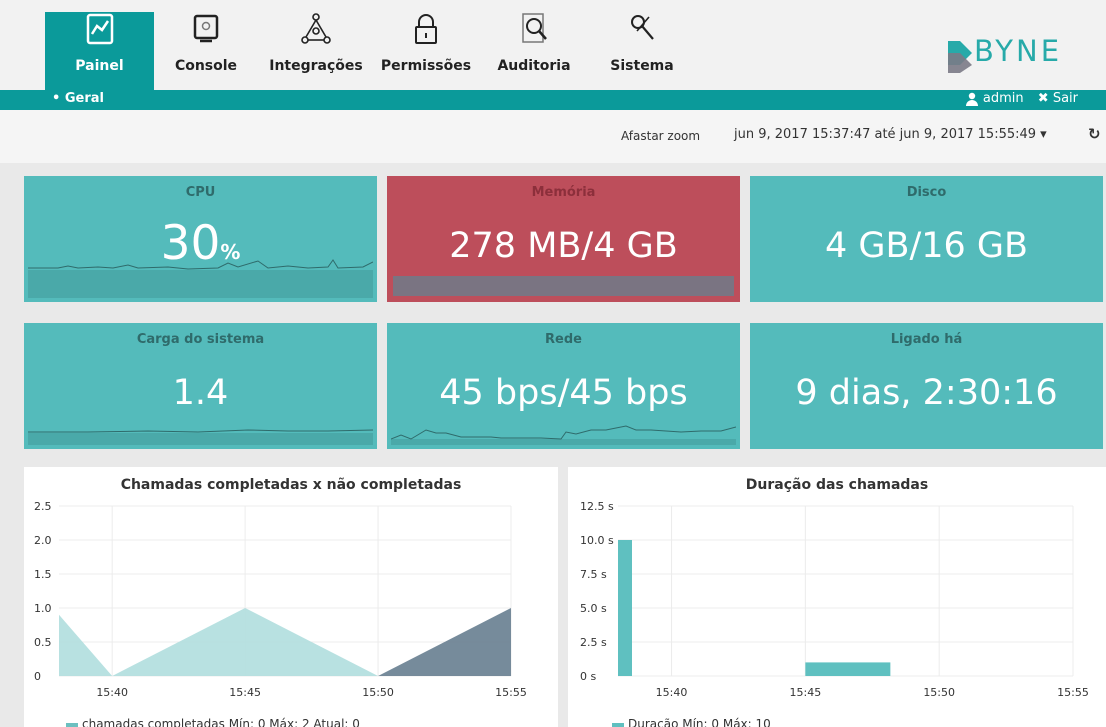  What do you see at coordinates (78, 98) in the screenshot?
I see `subnav-geral: • Geral` at bounding box center [78, 98].